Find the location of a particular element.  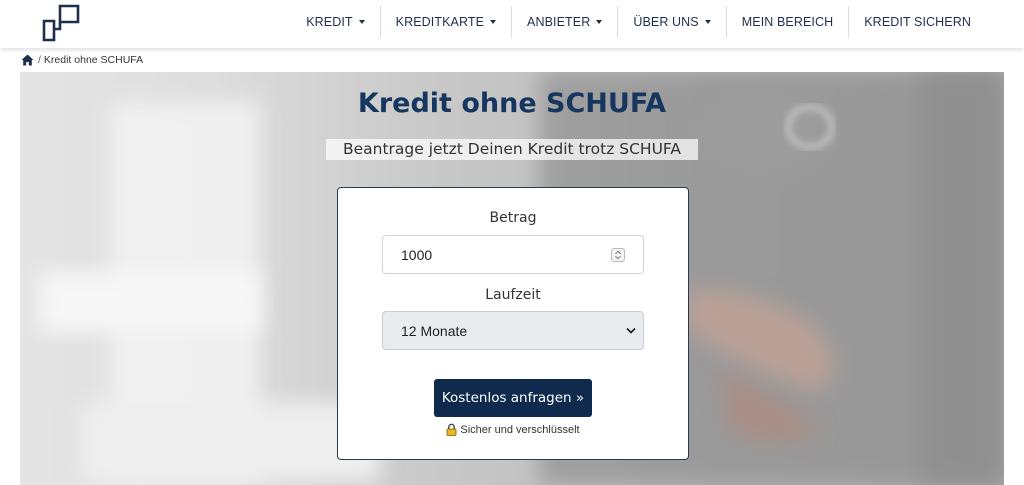

nav-label: MEIN BEREICH is located at coordinates (787, 22).